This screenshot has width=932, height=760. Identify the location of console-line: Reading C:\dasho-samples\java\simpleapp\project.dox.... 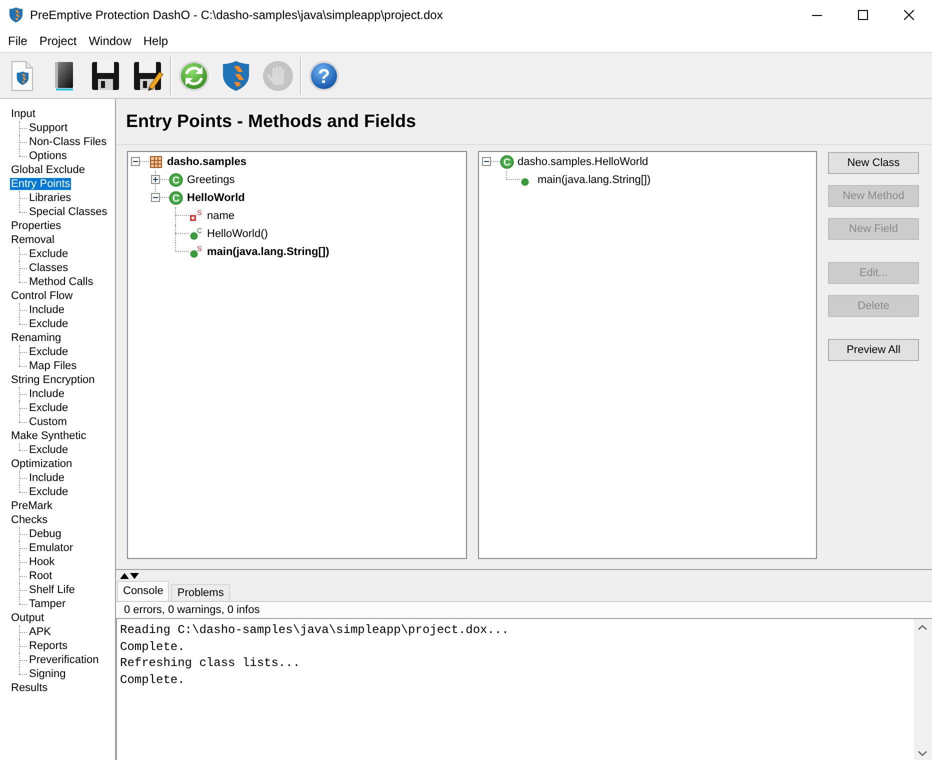
(315, 630).